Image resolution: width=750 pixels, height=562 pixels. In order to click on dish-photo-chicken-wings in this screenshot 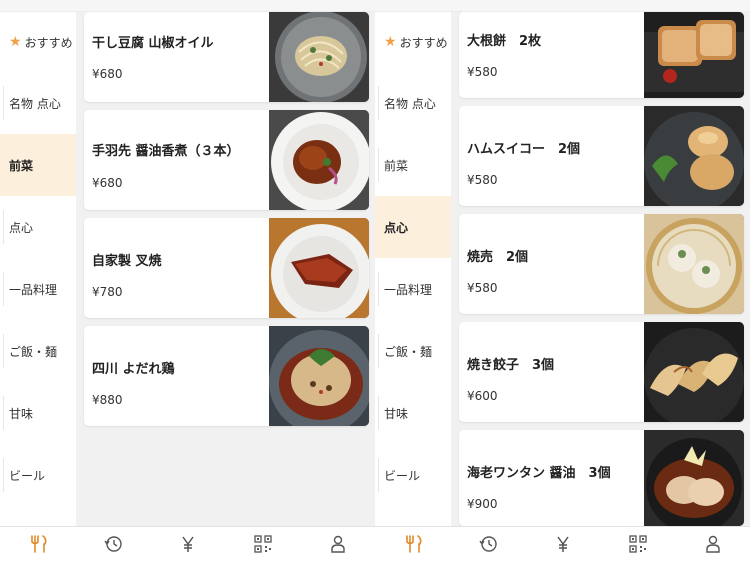, I will do `click(319, 160)`.